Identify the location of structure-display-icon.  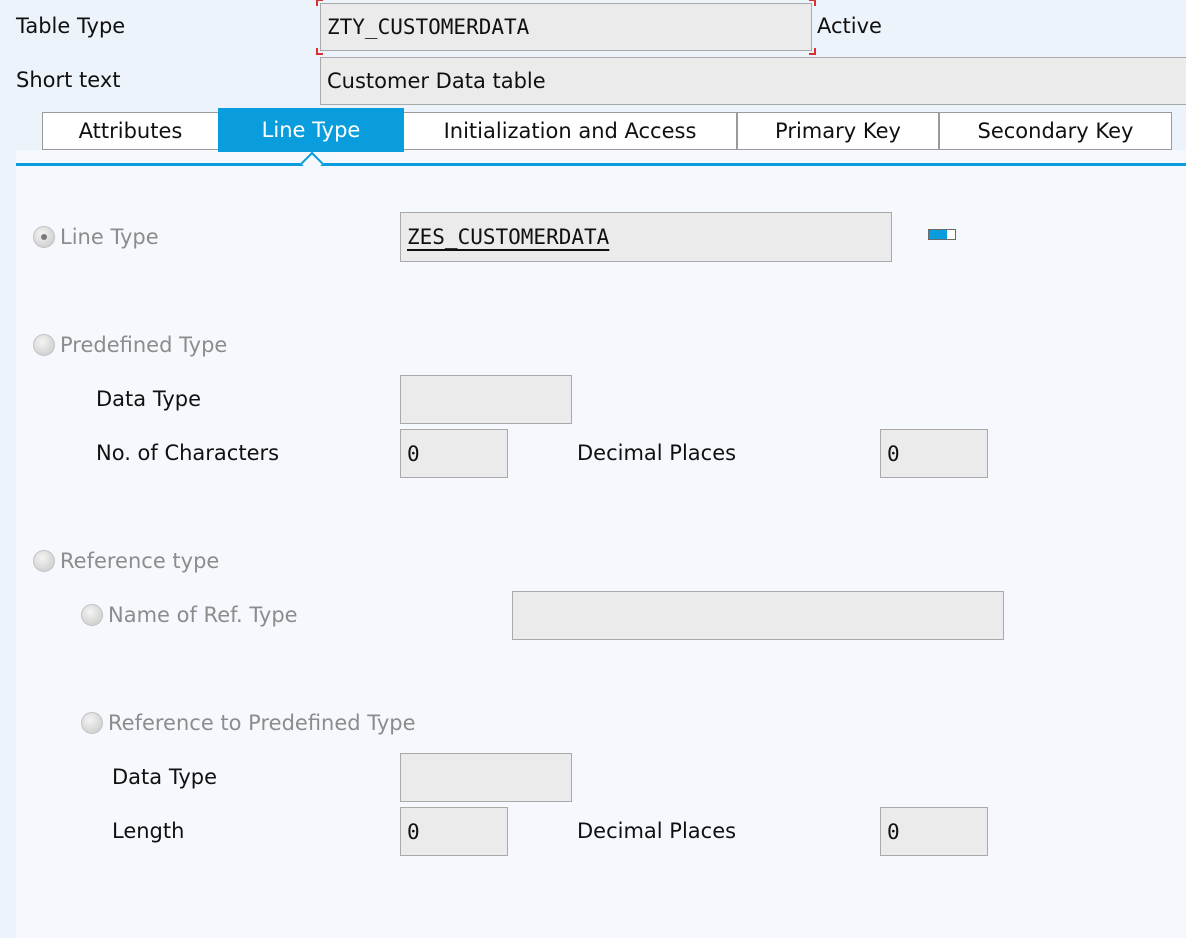
(942, 234).